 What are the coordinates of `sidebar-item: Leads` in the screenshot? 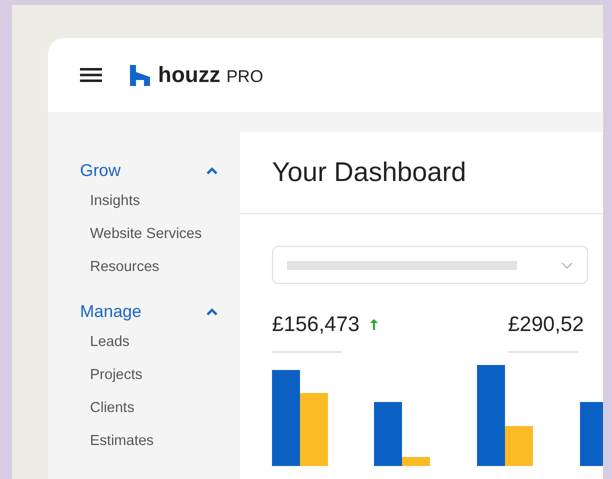 It's located at (149, 342).